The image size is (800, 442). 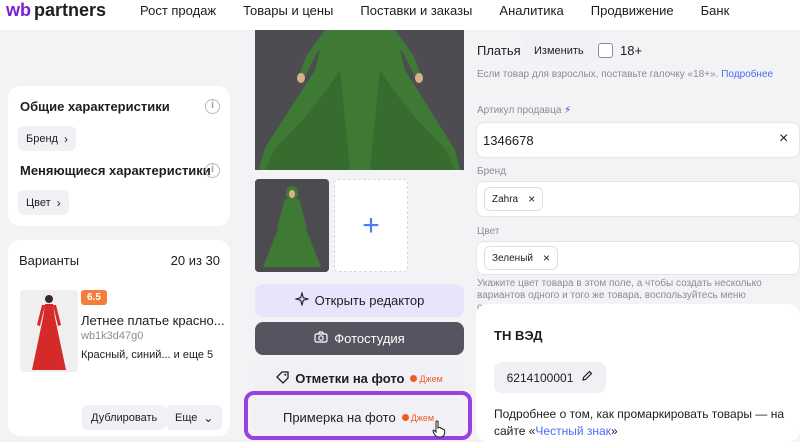 What do you see at coordinates (631, 50) in the screenshot?
I see `adult-label: 18+` at bounding box center [631, 50].